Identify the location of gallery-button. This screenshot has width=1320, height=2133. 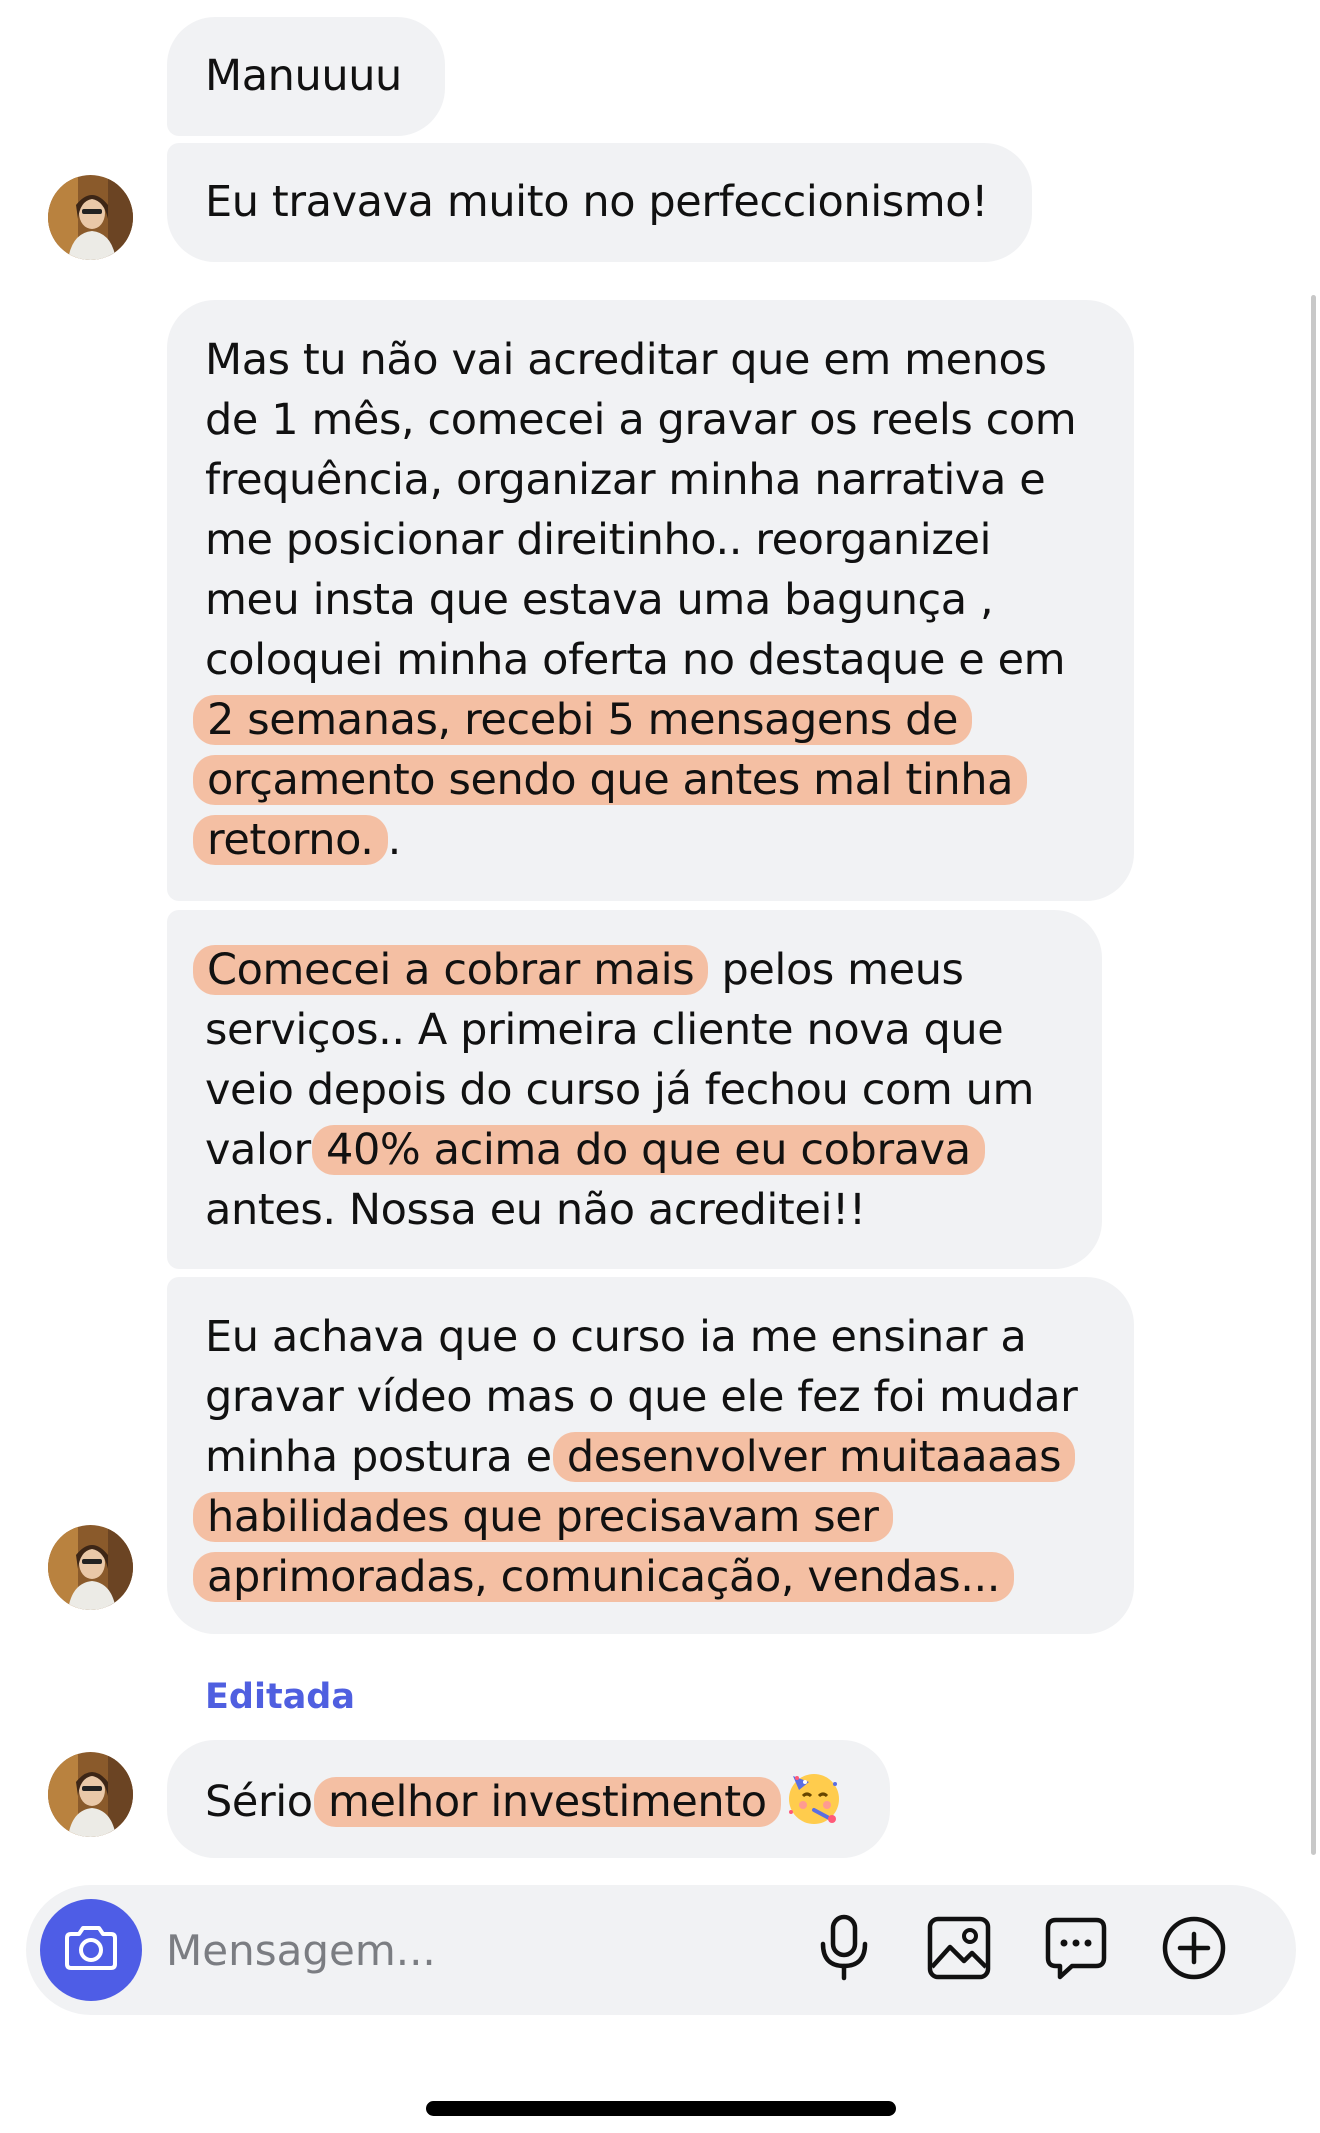
(959, 1950).